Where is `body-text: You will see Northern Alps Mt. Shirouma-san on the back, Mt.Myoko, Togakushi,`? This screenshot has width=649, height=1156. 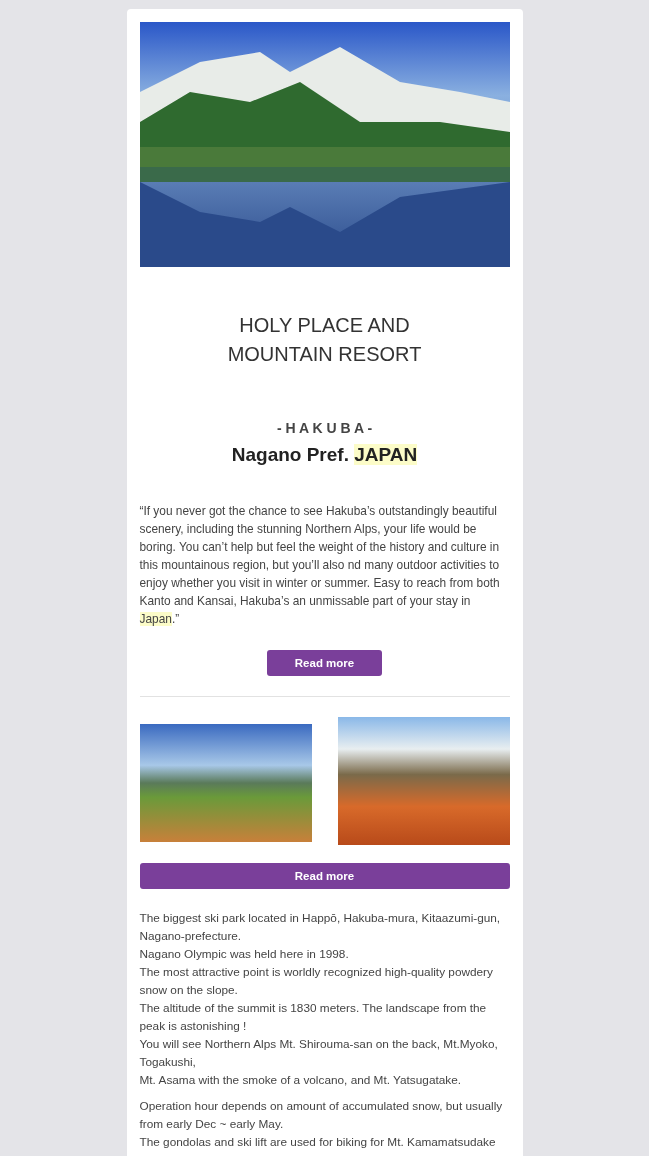 body-text: You will see Northern Alps Mt. Shirouma-san on the back, Mt.Myoko, Togakushi, is located at coordinates (319, 1053).